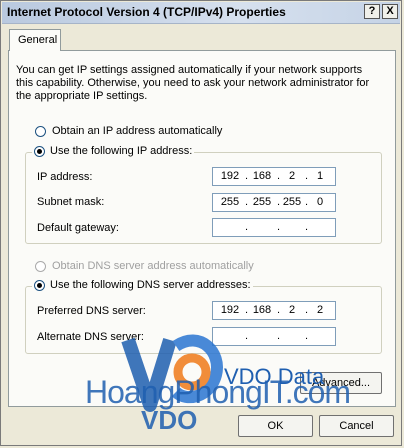 This screenshot has height=448, width=404. I want to click on ip-octet-1: 192, so click(230, 176).